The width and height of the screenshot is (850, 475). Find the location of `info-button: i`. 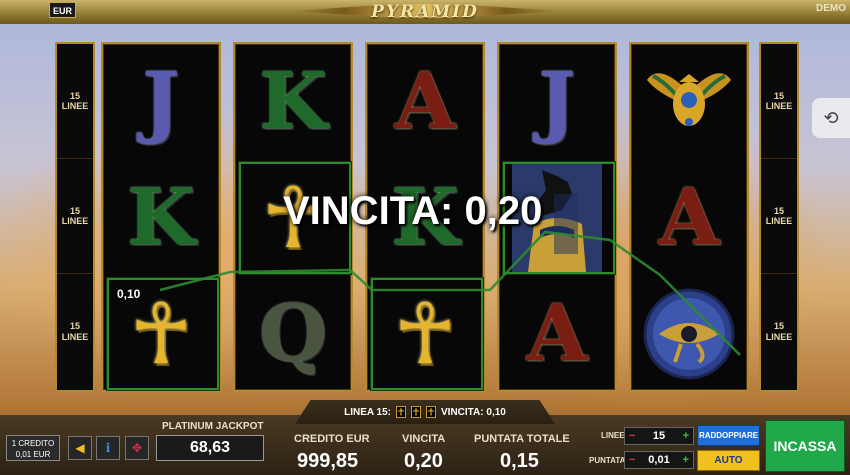

info-button: i is located at coordinates (108, 448).